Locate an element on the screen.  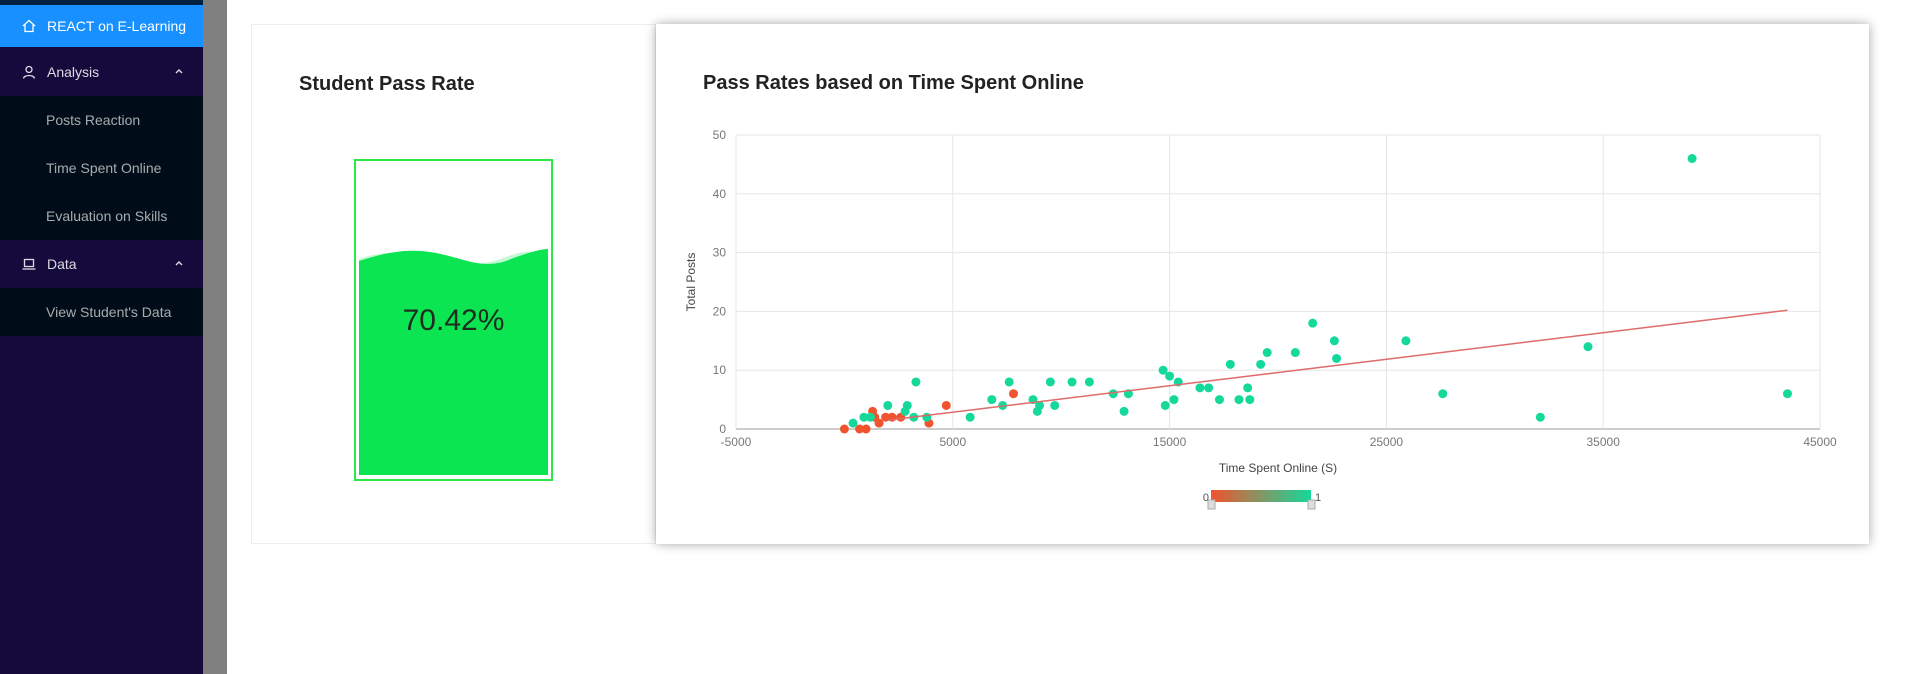
trend-line is located at coordinates (1337, 365).